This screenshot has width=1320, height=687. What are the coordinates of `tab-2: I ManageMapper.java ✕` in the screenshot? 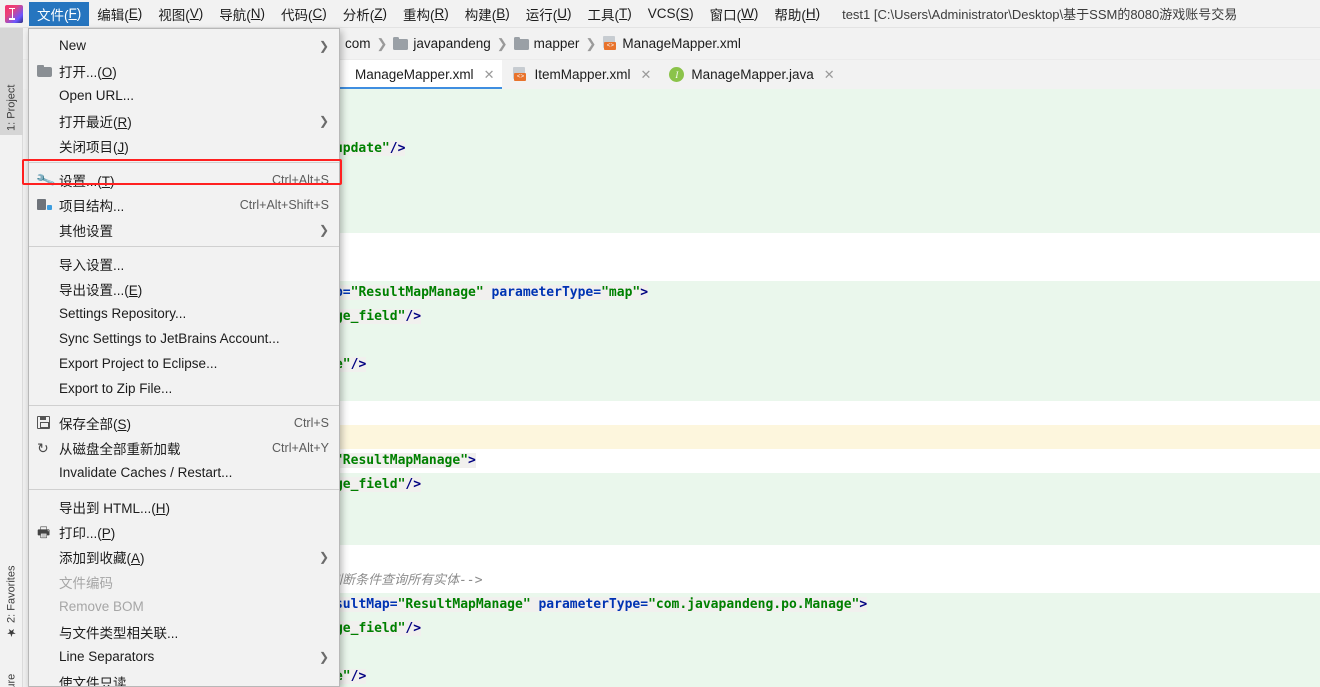 It's located at (750, 74).